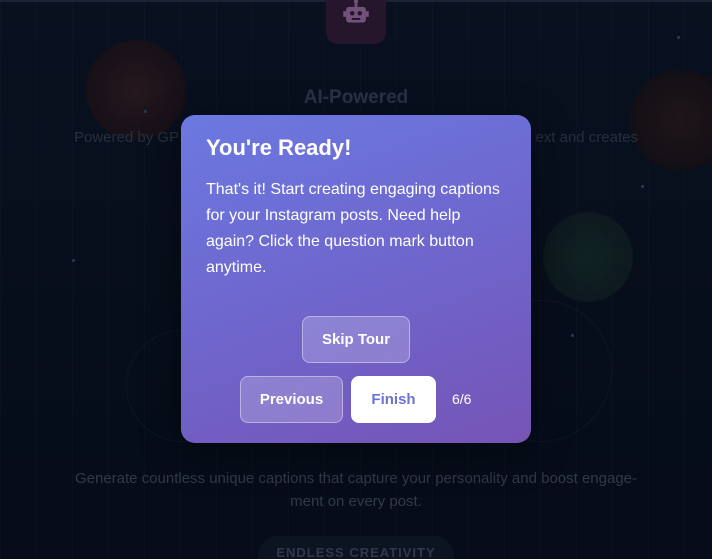  Describe the element at coordinates (356, 339) in the screenshot. I see `skip-tour-button: Skip Tour` at that location.